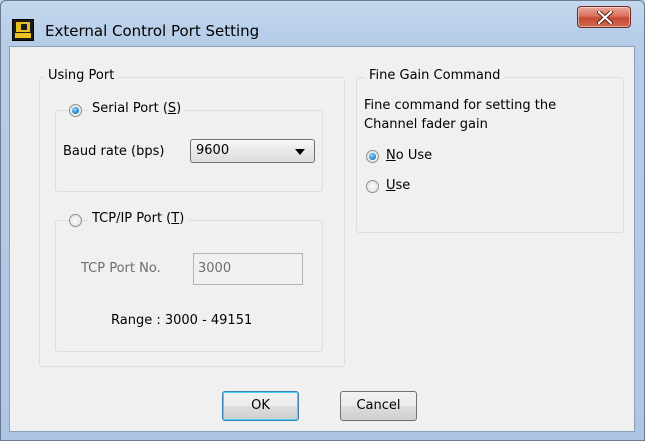 The height and width of the screenshot is (441, 645). What do you see at coordinates (260, 406) in the screenshot?
I see `ok-button: OK` at bounding box center [260, 406].